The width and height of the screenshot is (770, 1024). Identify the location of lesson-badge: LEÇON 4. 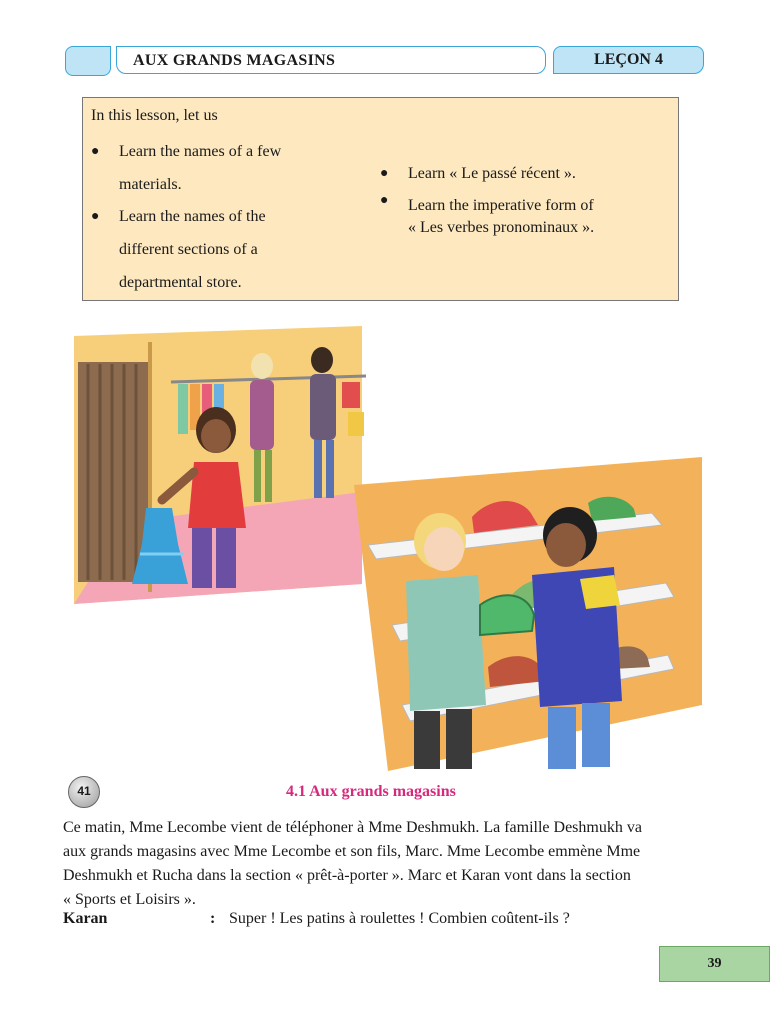
(628, 60).